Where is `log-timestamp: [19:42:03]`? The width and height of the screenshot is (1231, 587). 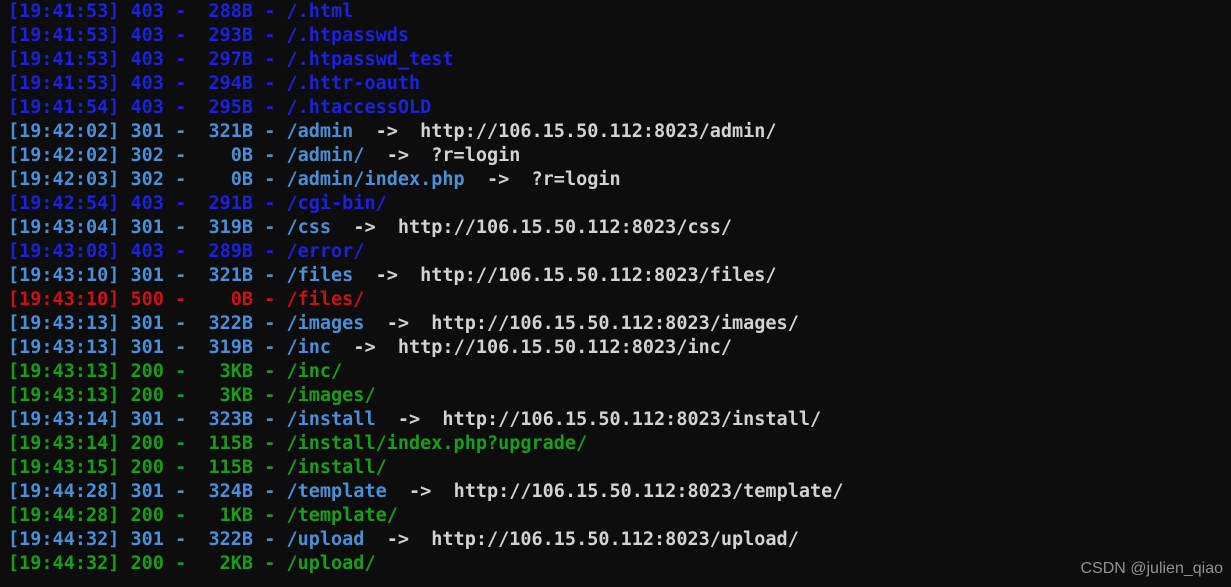 log-timestamp: [19:42:03] is located at coordinates (64, 179).